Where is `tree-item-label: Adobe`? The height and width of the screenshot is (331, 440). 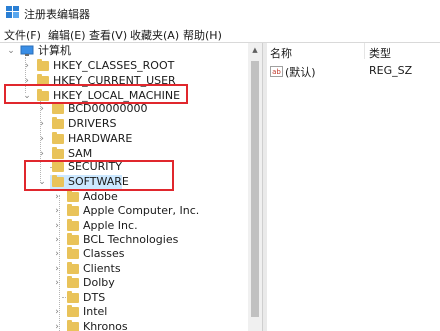
tree-item-label: Adobe is located at coordinates (100, 196).